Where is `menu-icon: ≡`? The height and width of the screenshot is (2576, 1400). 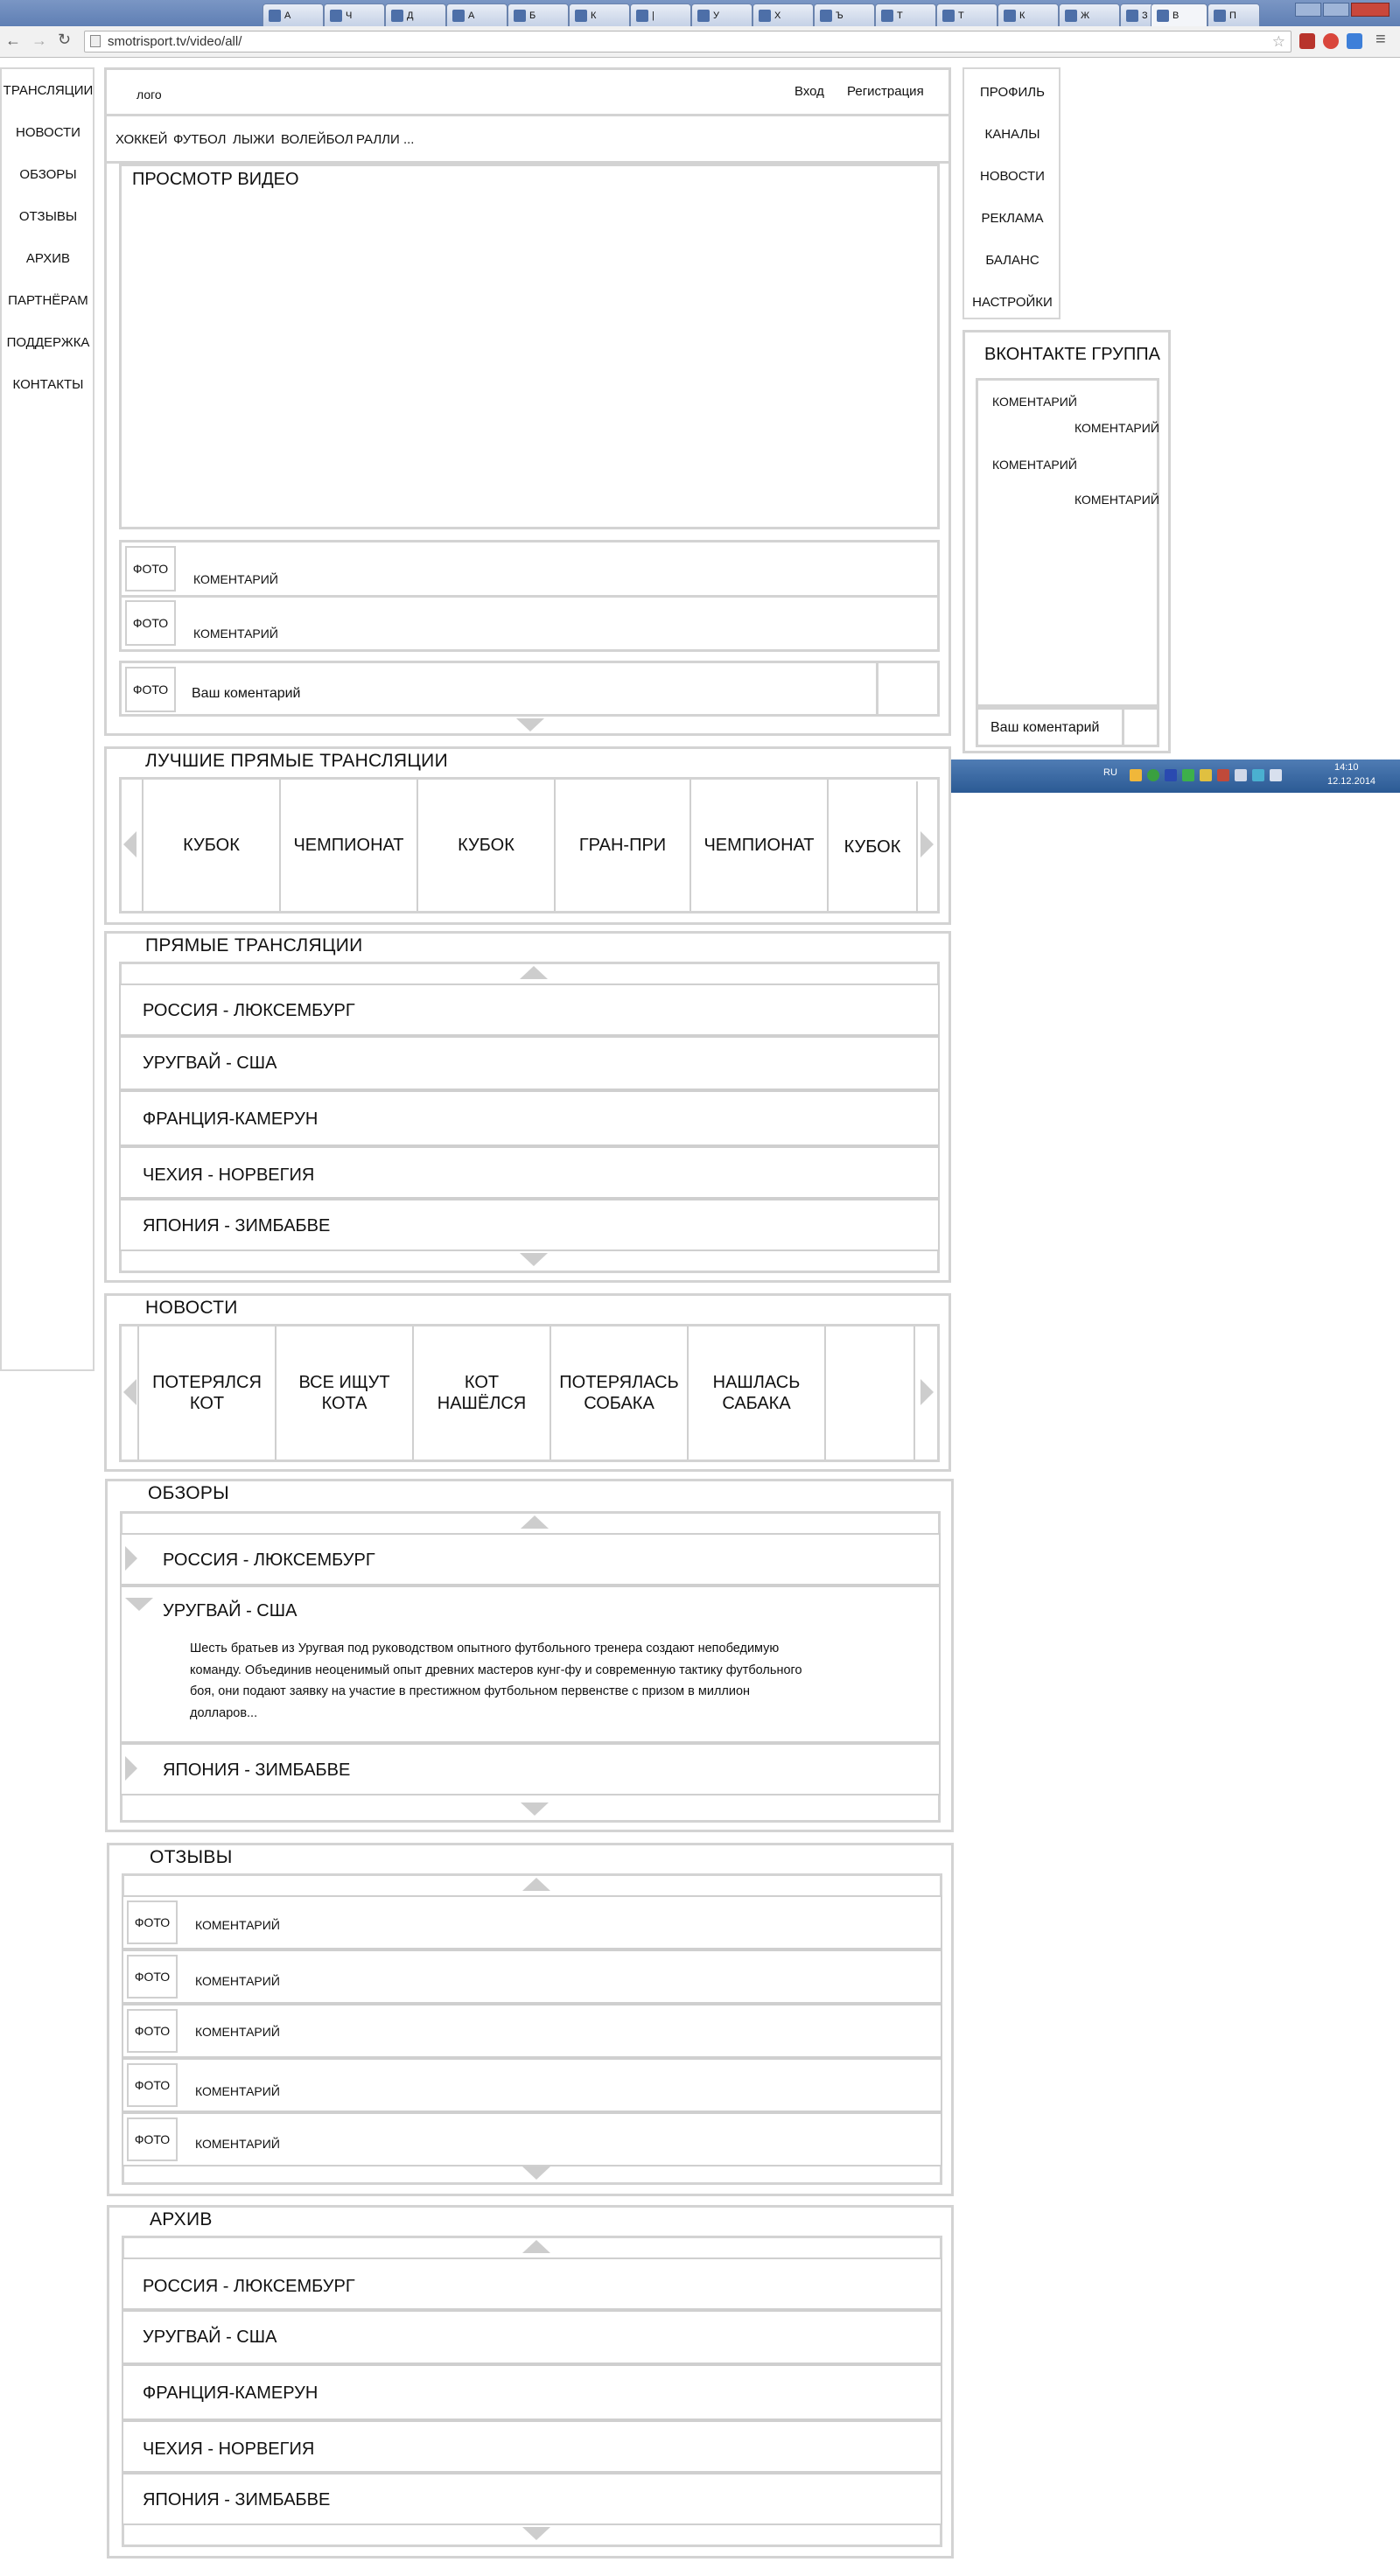
menu-icon: ≡ is located at coordinates (1381, 40).